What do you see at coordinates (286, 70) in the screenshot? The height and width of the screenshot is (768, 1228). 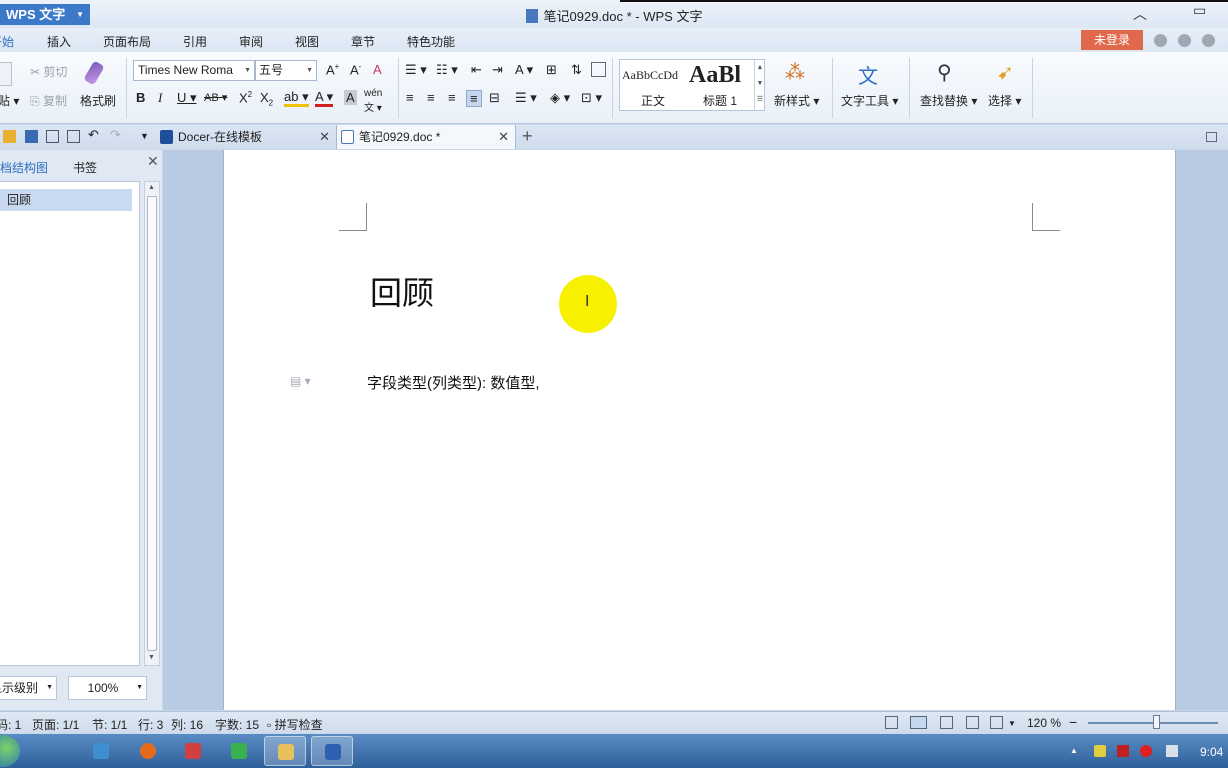 I see `font-size-select: 五号 ▼` at bounding box center [286, 70].